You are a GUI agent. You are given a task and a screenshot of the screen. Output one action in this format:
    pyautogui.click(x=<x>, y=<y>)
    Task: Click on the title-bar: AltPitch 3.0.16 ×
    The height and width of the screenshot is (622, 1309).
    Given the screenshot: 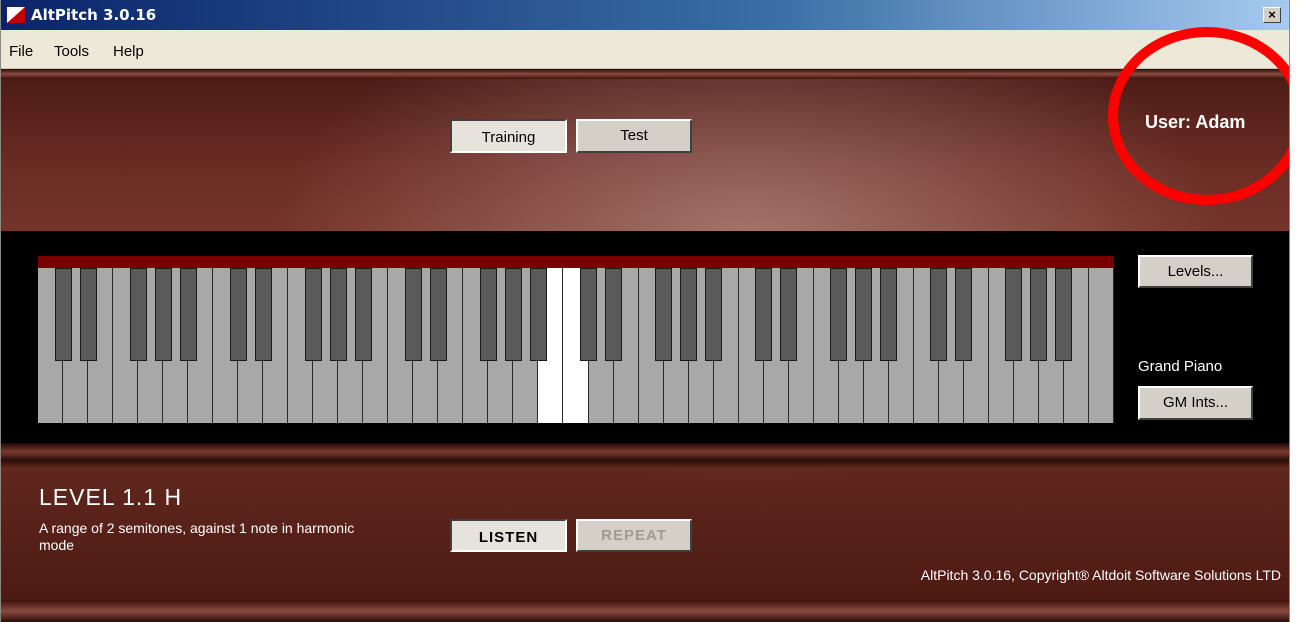 What is the action you would take?
    pyautogui.click(x=645, y=15)
    